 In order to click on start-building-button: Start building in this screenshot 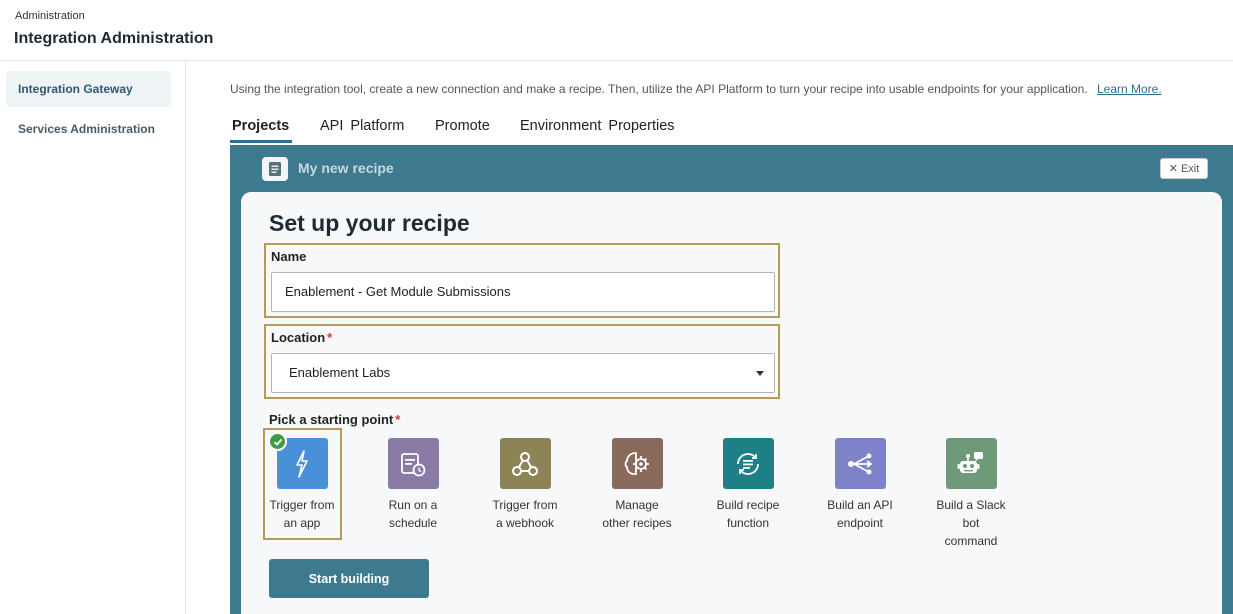, I will do `click(349, 578)`.